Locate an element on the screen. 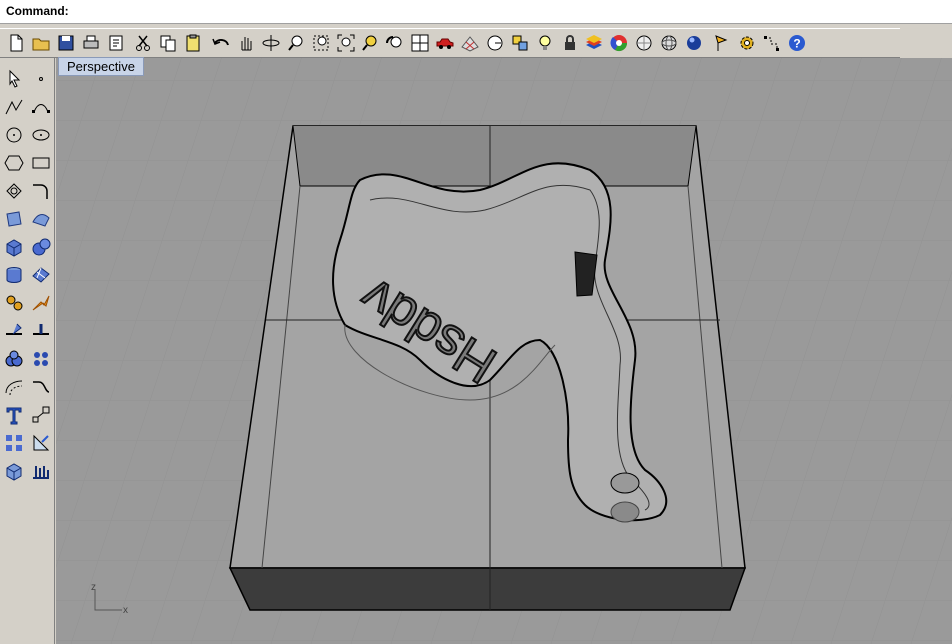 This screenshot has height=644, width=952. zoom-target-icon is located at coordinates (370, 43).